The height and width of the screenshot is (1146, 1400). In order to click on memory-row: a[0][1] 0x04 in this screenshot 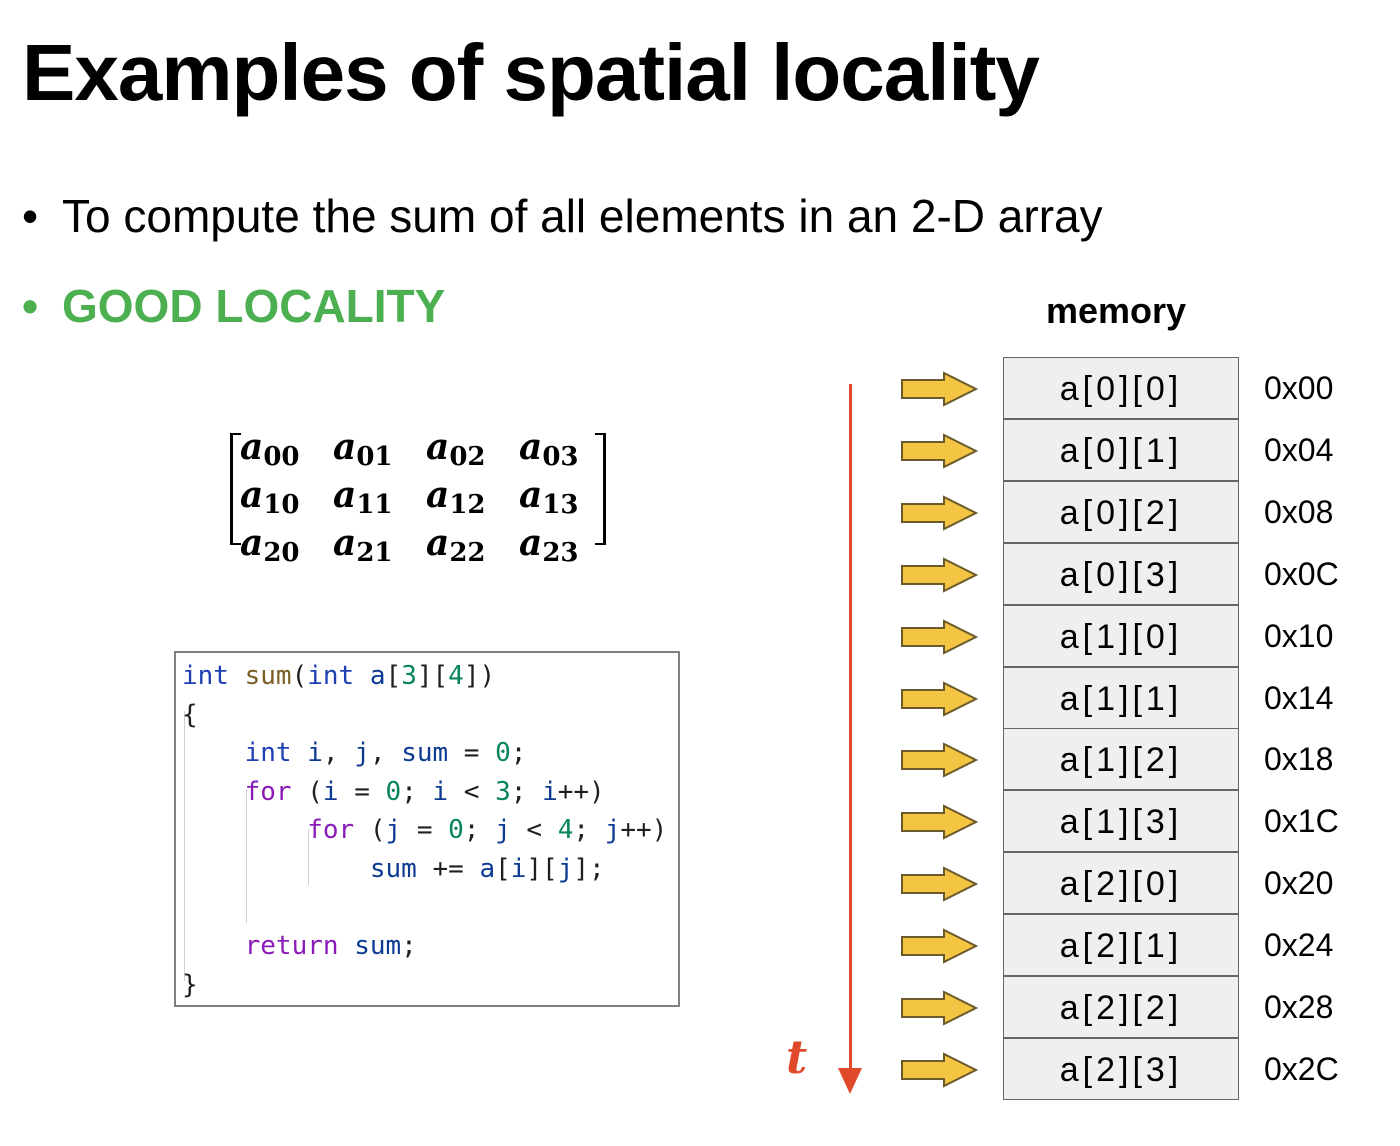, I will do `click(1130, 449)`.